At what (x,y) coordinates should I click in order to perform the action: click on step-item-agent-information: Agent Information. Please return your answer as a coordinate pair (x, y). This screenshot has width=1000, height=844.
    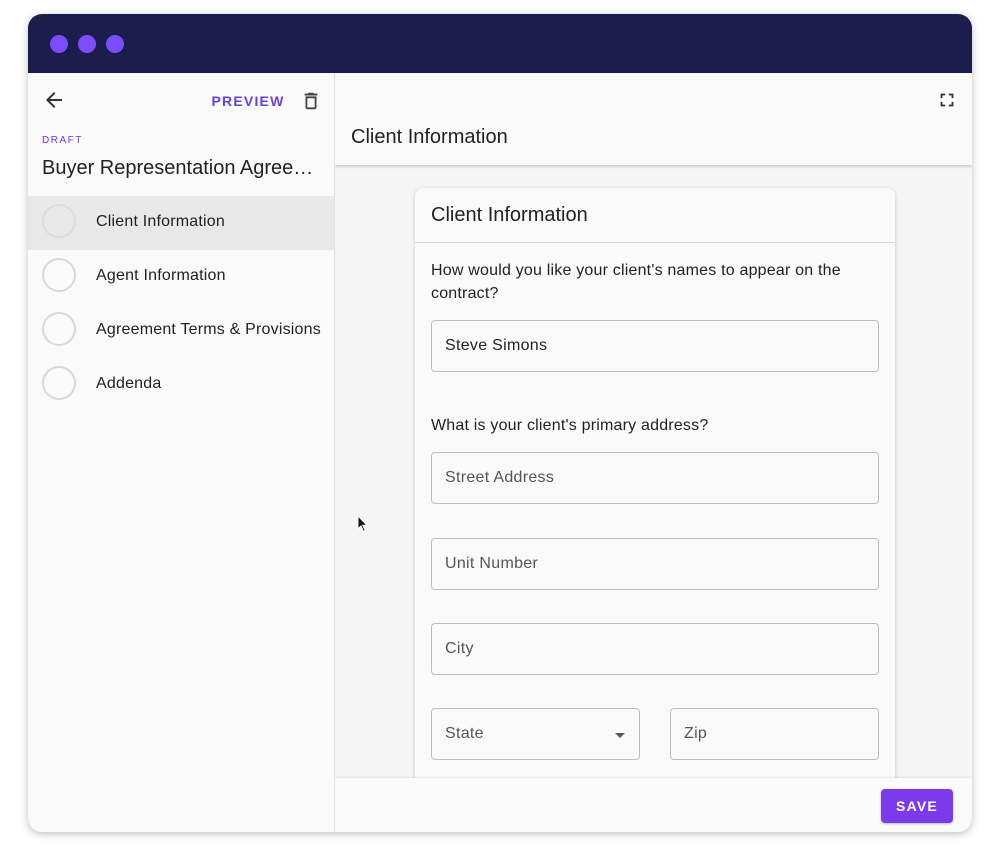
    Looking at the image, I should click on (181, 277).